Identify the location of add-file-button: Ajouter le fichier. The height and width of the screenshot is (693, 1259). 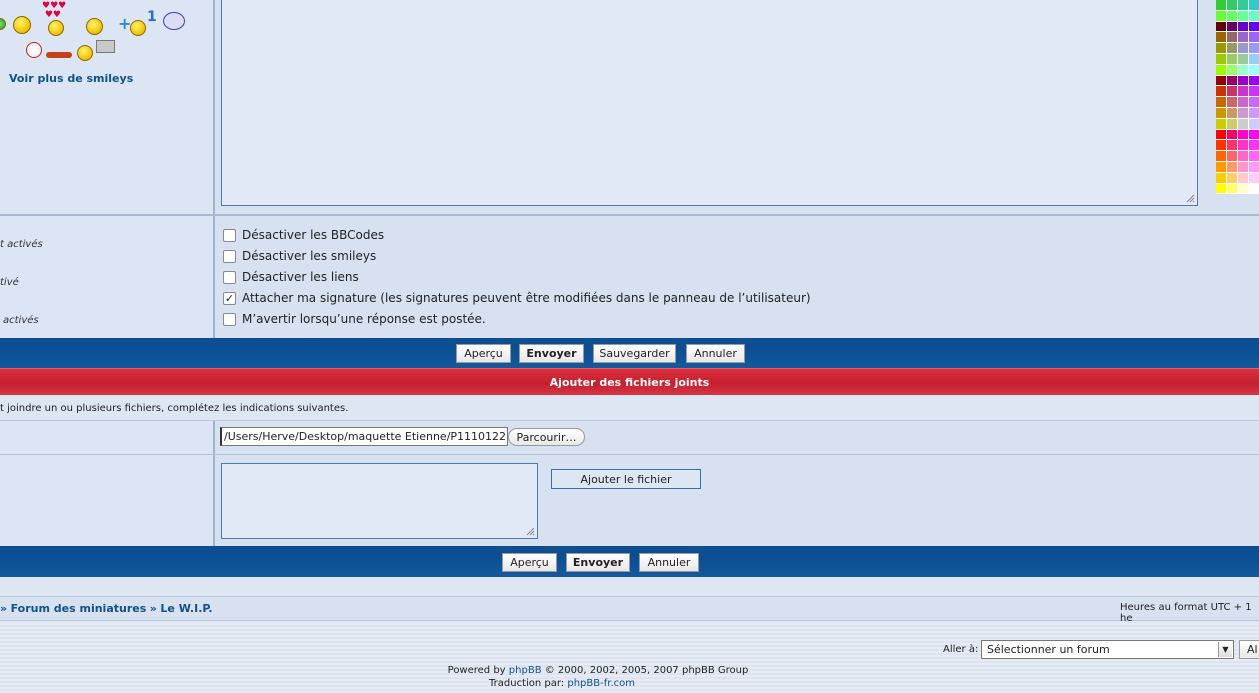
(626, 479).